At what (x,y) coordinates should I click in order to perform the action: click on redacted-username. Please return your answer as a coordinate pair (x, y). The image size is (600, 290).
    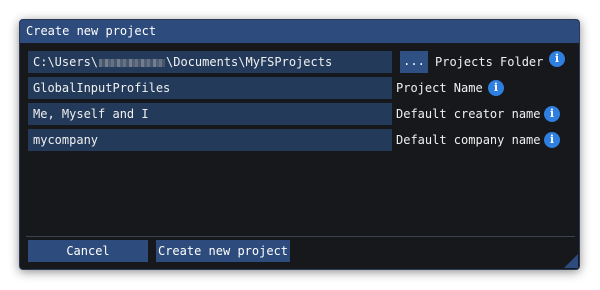
    Looking at the image, I should click on (132, 62).